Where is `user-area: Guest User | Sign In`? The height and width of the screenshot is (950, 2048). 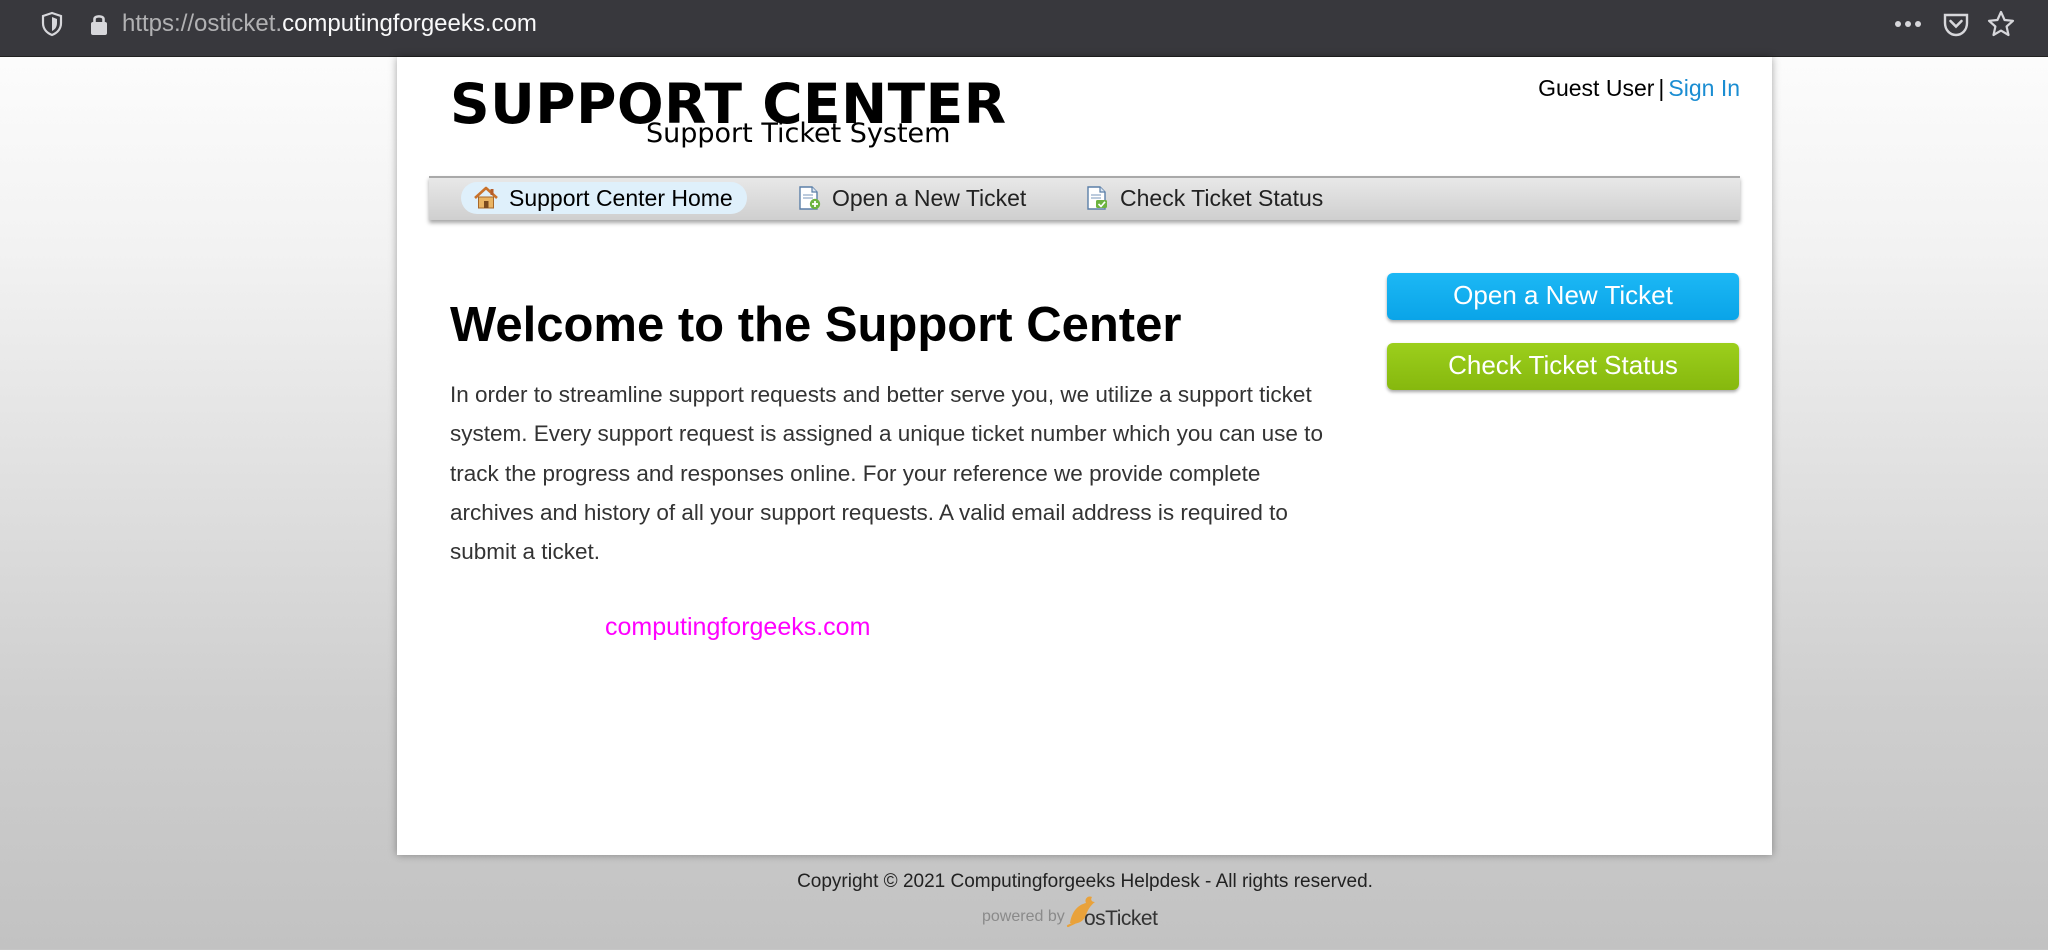 user-area: Guest User | Sign In is located at coordinates (1639, 88).